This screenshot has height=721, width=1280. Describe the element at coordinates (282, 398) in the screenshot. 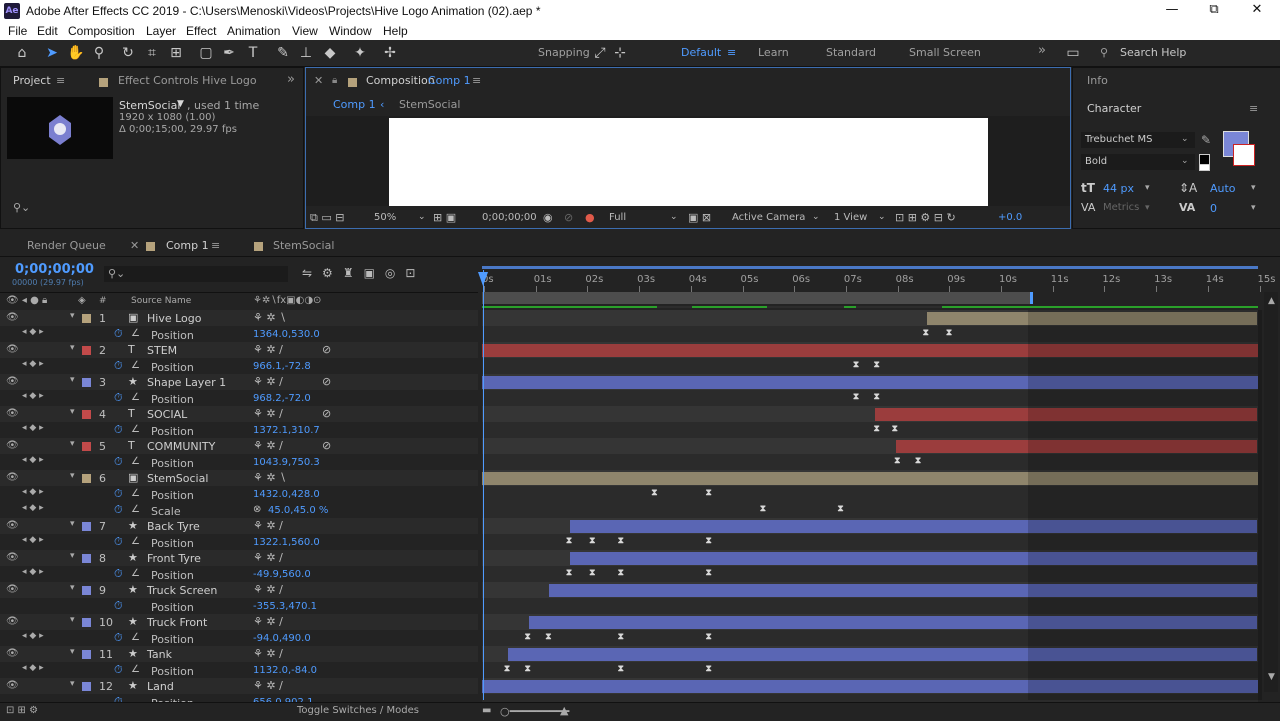

I see `property-value: 968.2,-72.0` at that location.